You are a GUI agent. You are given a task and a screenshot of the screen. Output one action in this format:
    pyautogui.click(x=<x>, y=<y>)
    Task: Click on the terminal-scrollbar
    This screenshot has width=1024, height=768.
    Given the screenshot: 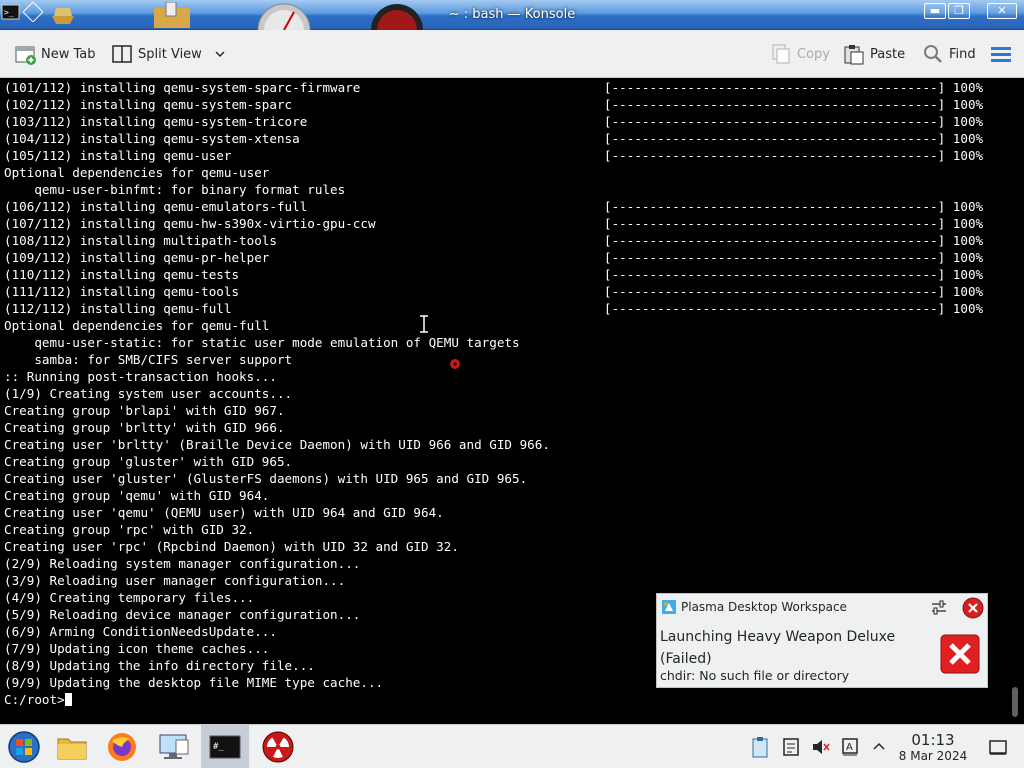 What is the action you would take?
    pyautogui.click(x=1015, y=702)
    